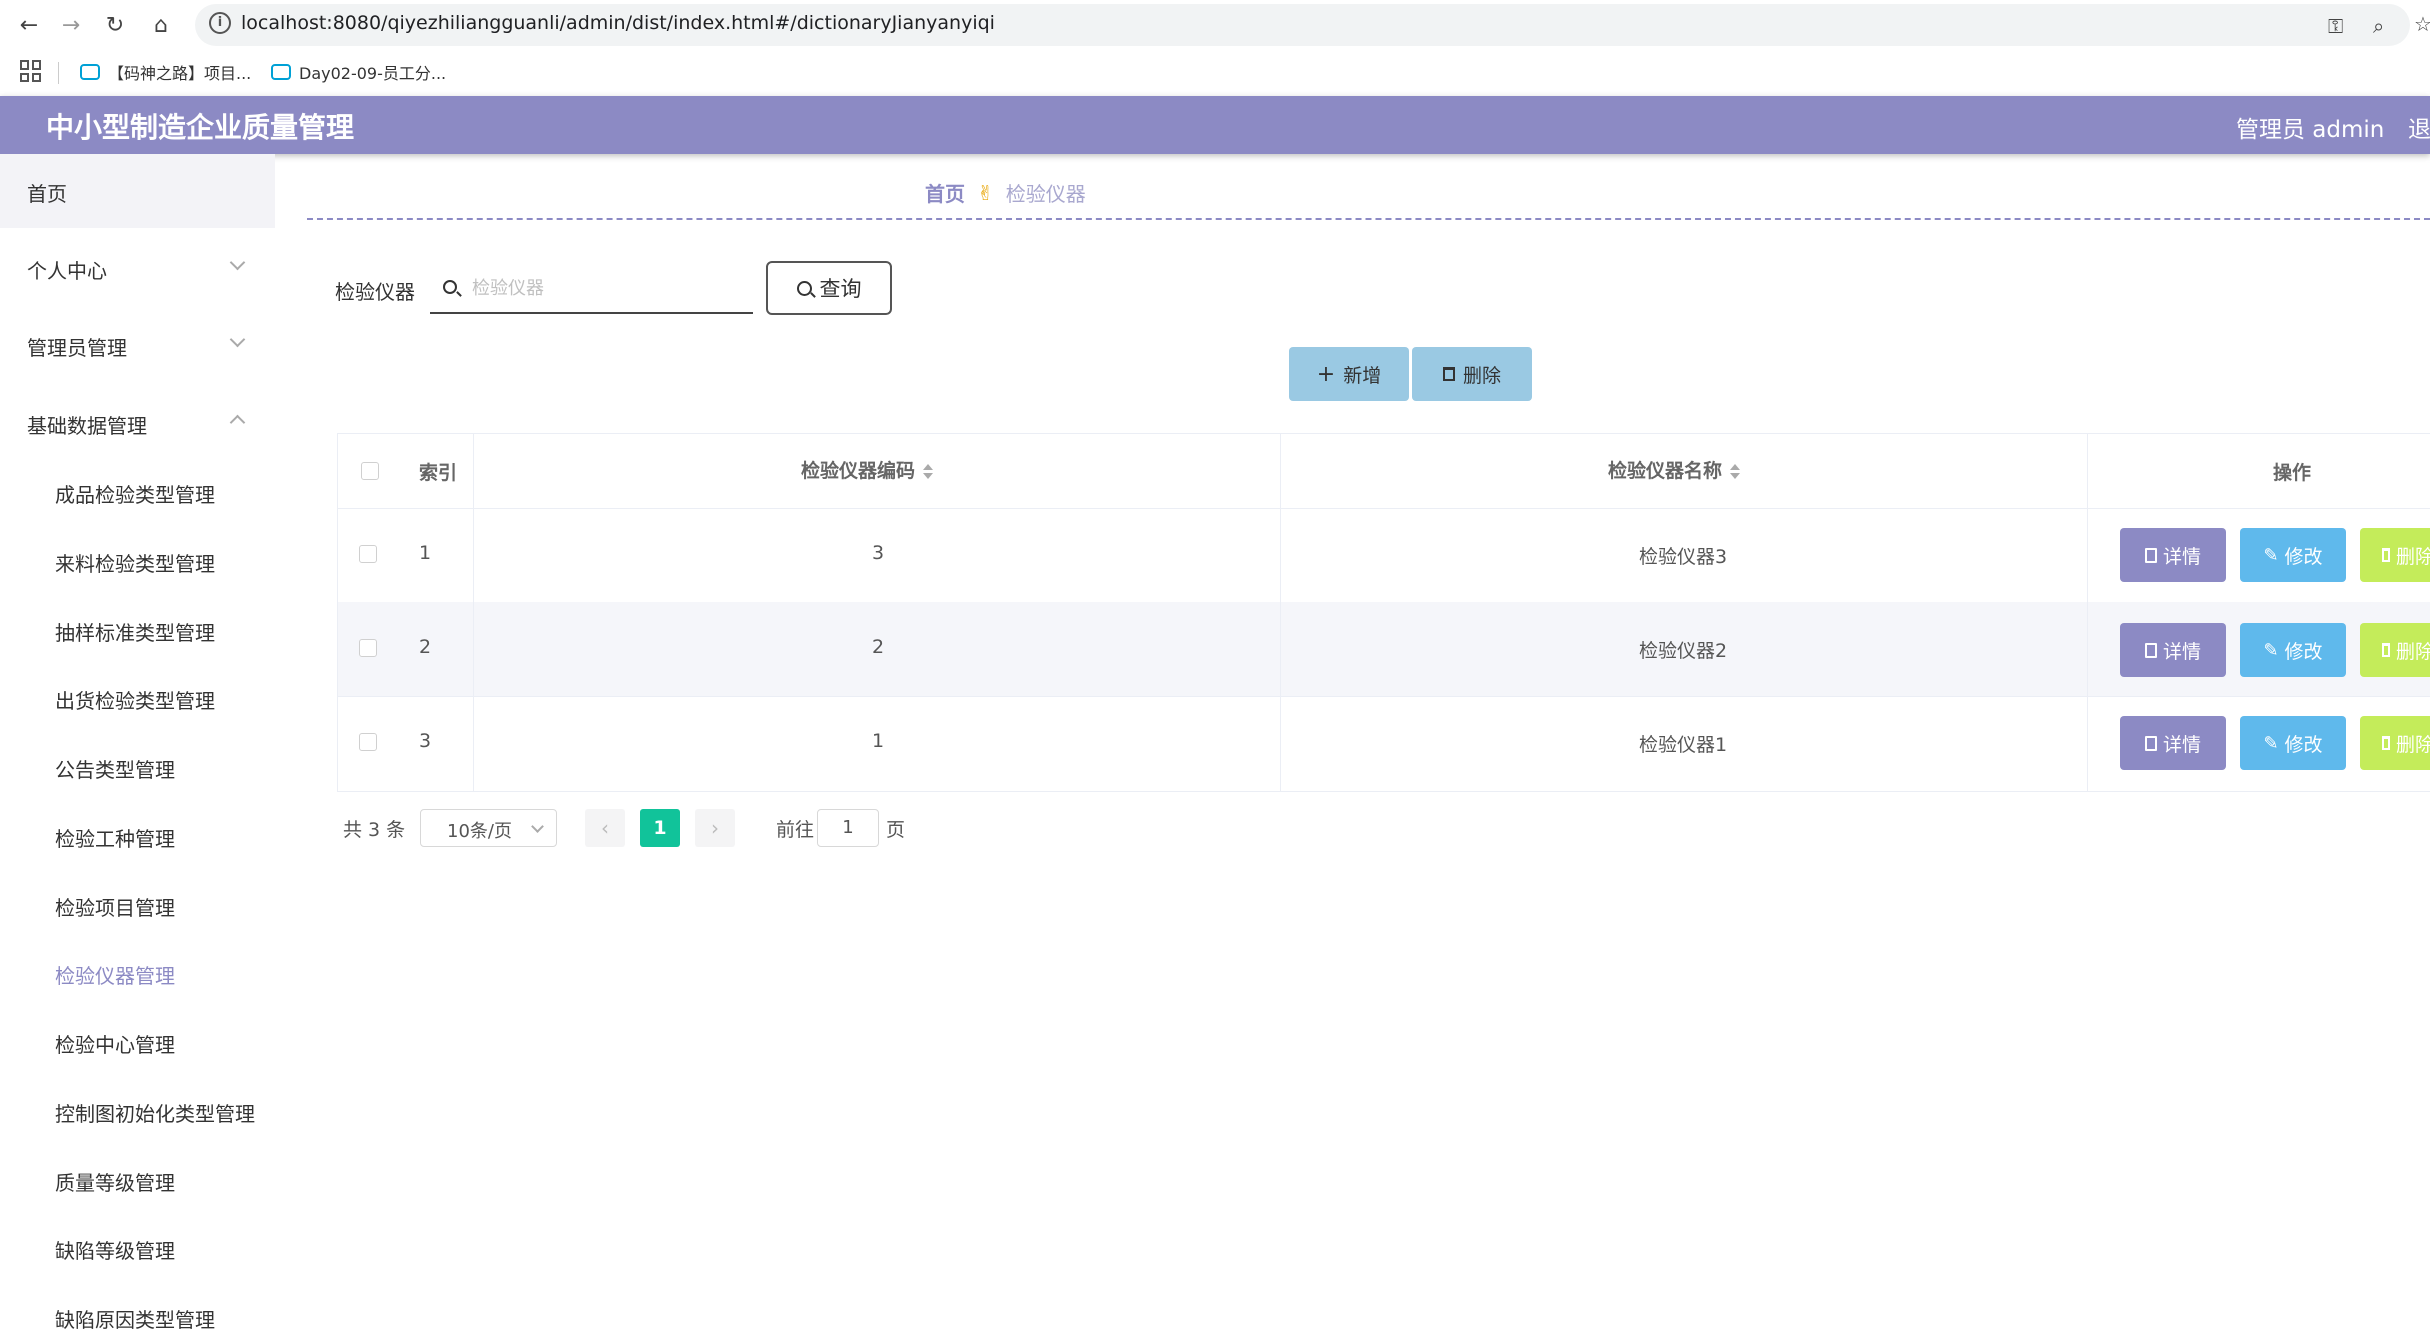  What do you see at coordinates (1362, 375) in the screenshot?
I see `add-button-label: 新增` at bounding box center [1362, 375].